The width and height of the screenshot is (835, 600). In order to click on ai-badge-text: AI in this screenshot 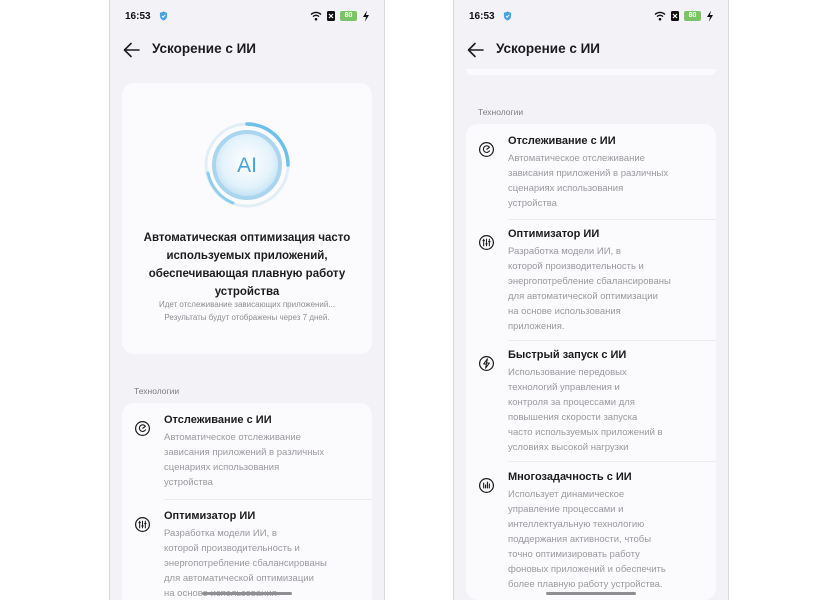, I will do `click(247, 165)`.